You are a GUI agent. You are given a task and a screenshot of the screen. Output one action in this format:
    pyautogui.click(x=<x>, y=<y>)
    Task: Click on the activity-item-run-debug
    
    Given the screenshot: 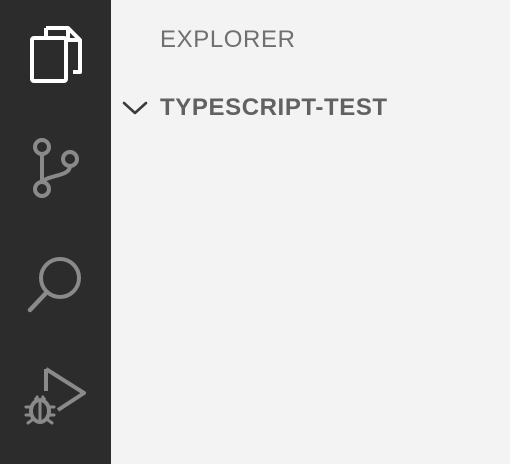 What is the action you would take?
    pyautogui.click(x=55, y=397)
    